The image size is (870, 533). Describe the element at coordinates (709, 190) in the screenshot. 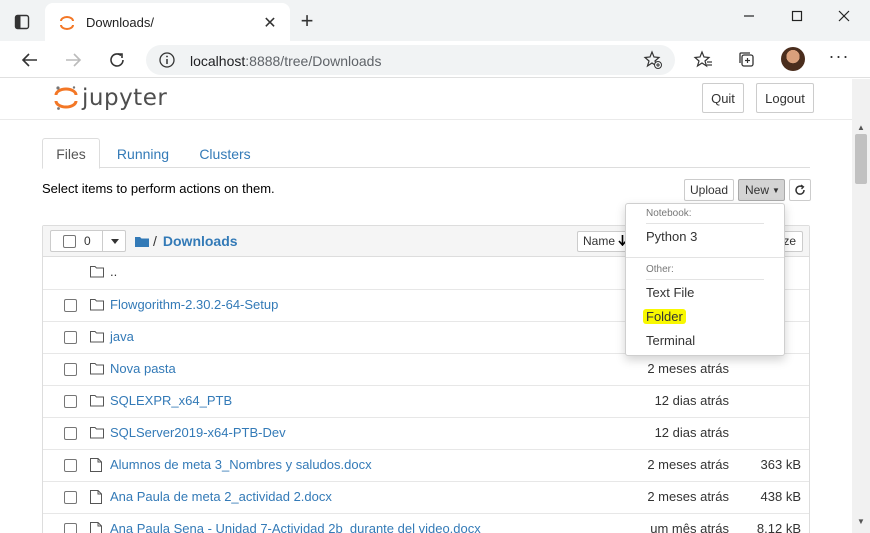

I see `upload-button: Upload` at that location.